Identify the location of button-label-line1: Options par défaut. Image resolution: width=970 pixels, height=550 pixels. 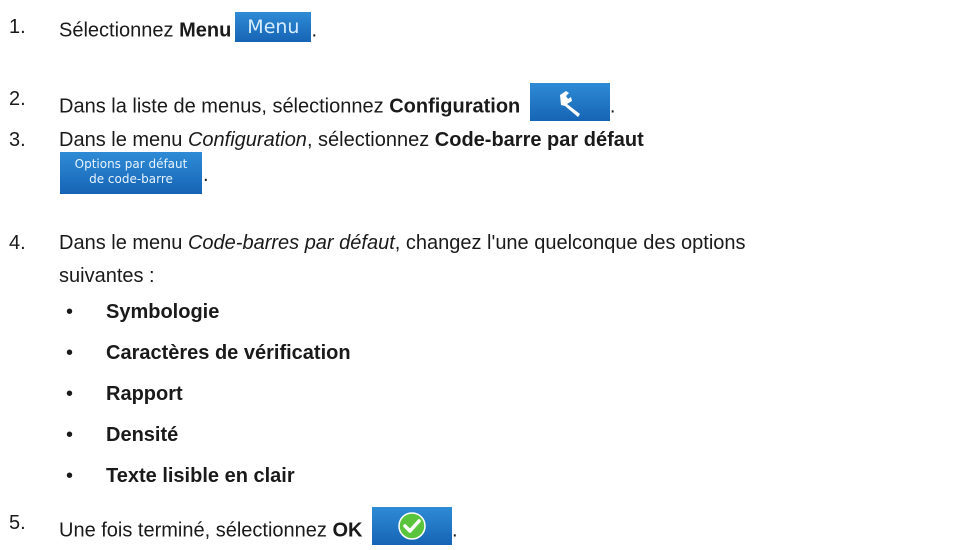
(131, 164).